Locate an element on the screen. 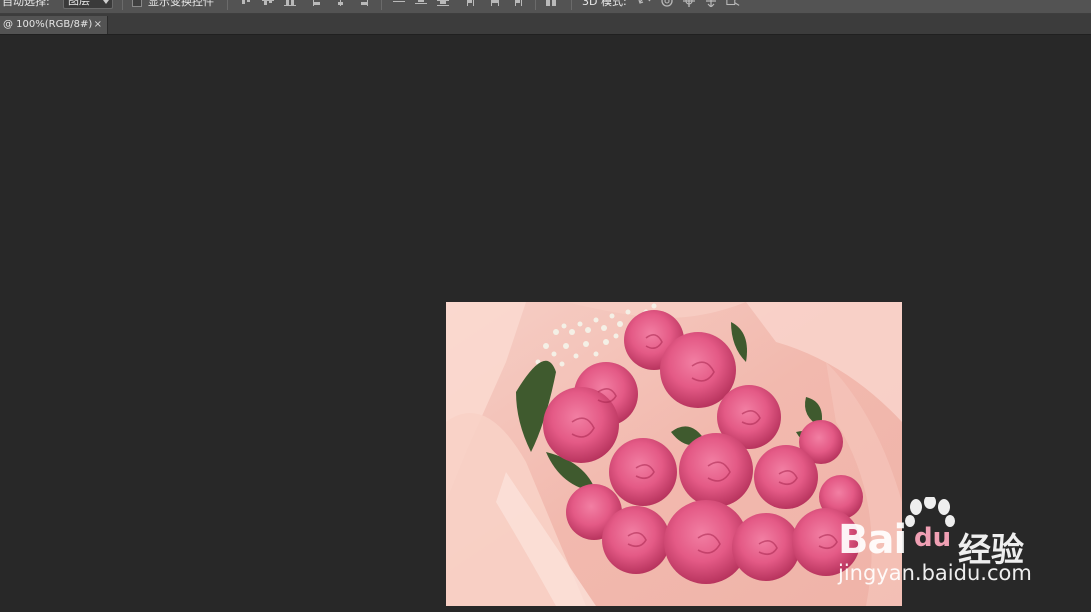 The width and height of the screenshot is (1091, 612). align-left-edges-icon is located at coordinates (319, 3).